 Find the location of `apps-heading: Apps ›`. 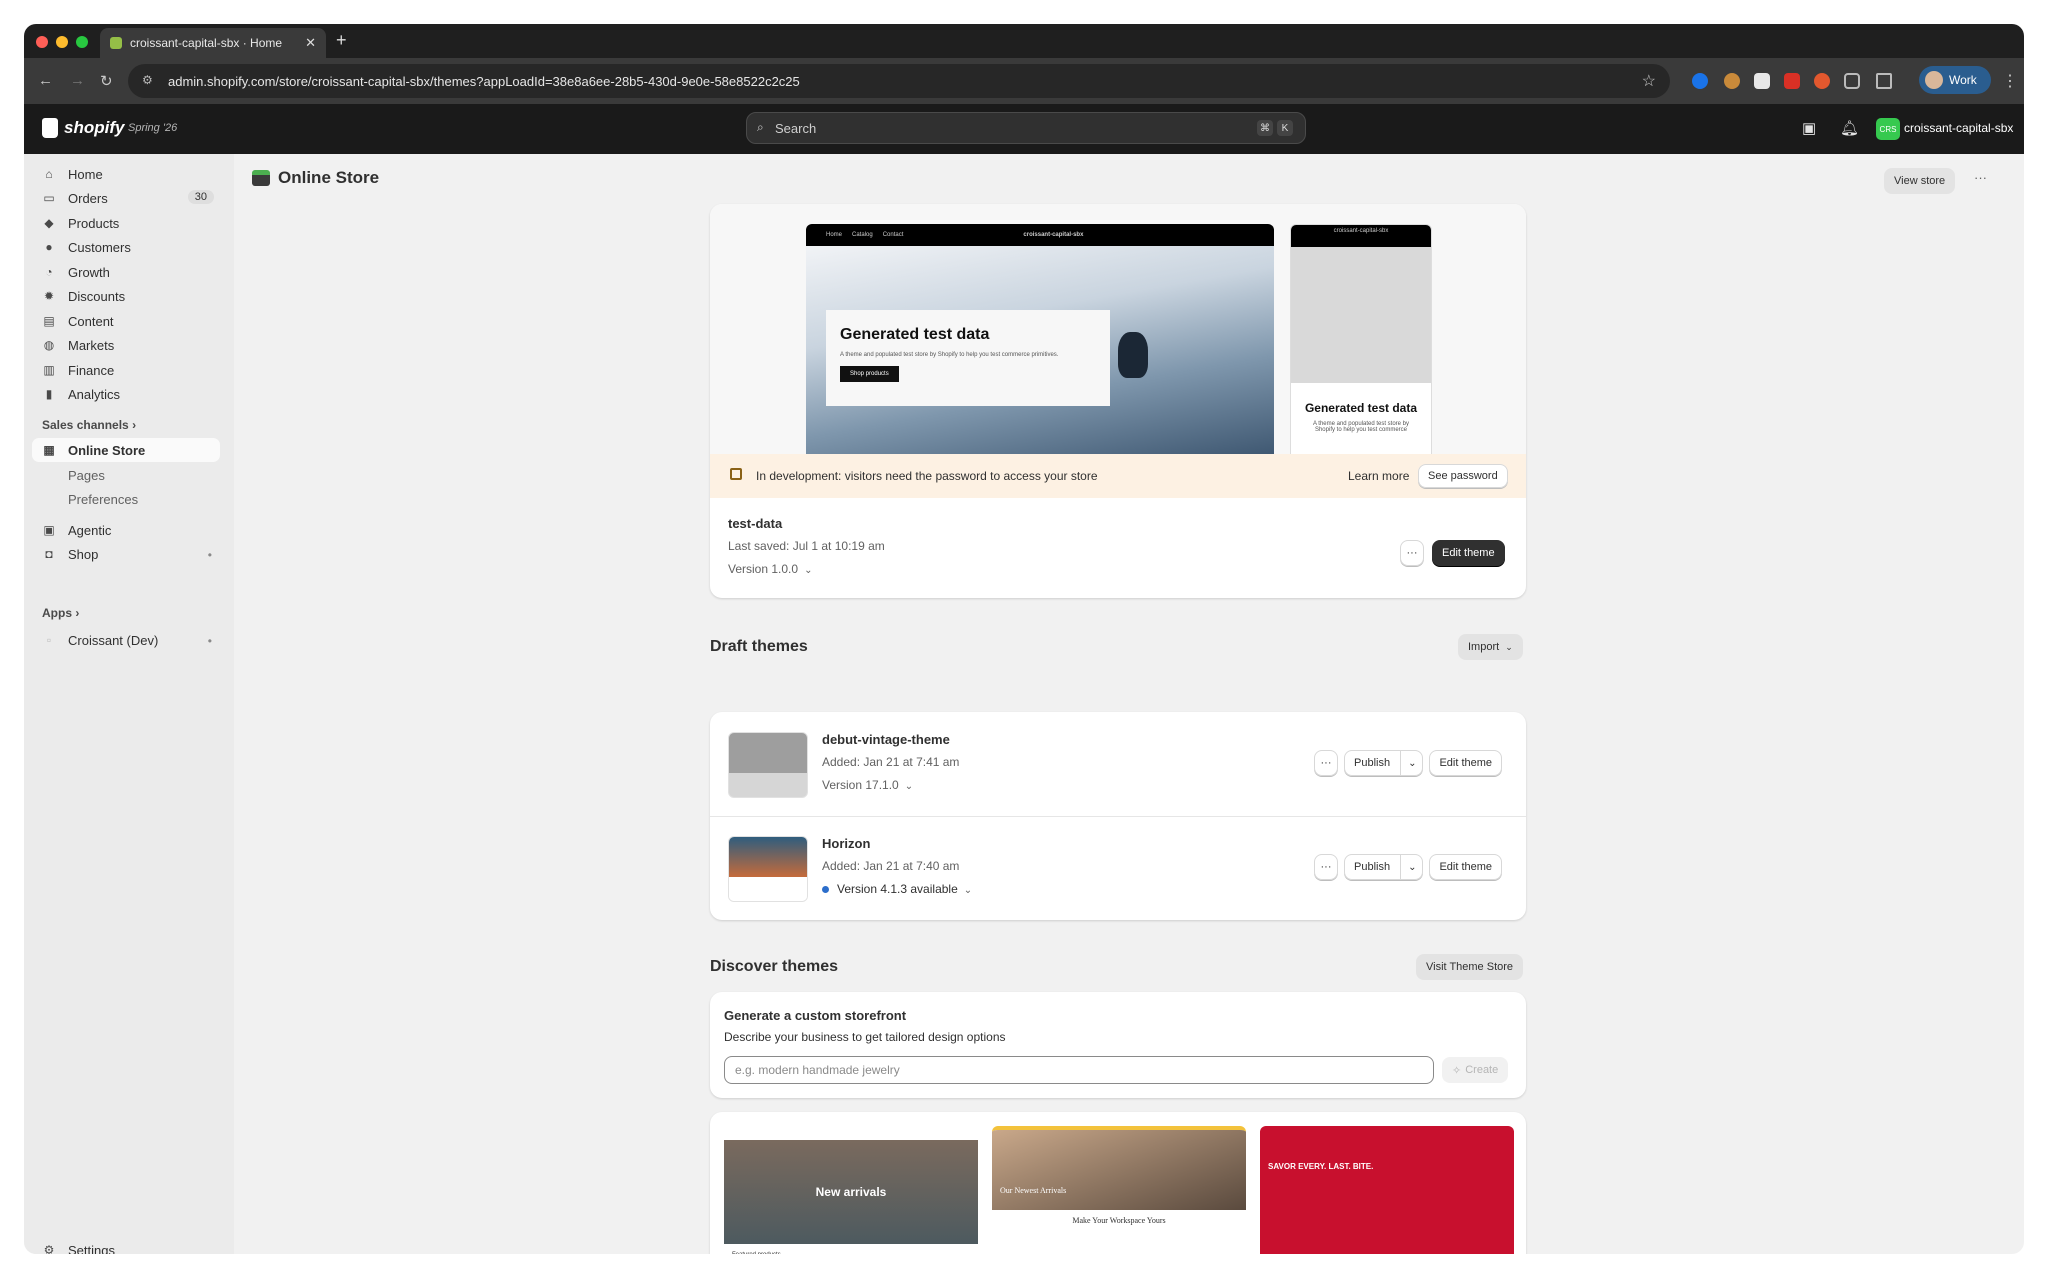

apps-heading: Apps › is located at coordinates (60, 613).